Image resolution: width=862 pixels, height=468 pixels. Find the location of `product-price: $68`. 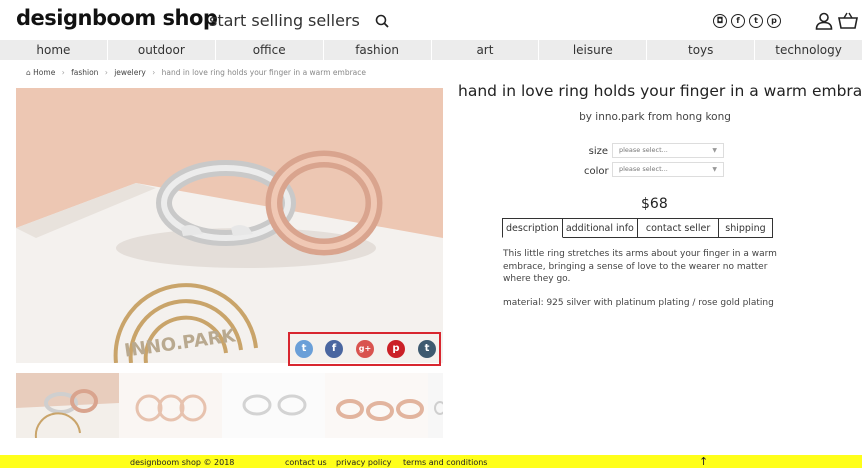

product-price: $68 is located at coordinates (654, 204).